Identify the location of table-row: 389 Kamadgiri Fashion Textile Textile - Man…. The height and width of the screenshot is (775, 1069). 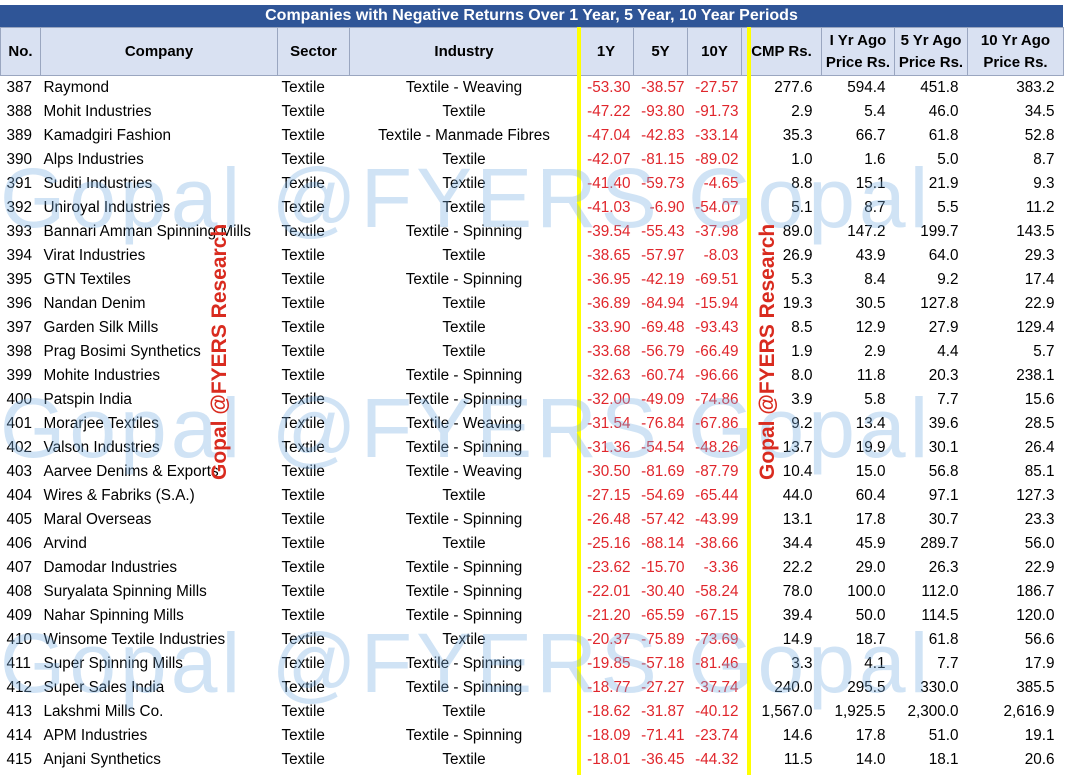
(532, 136).